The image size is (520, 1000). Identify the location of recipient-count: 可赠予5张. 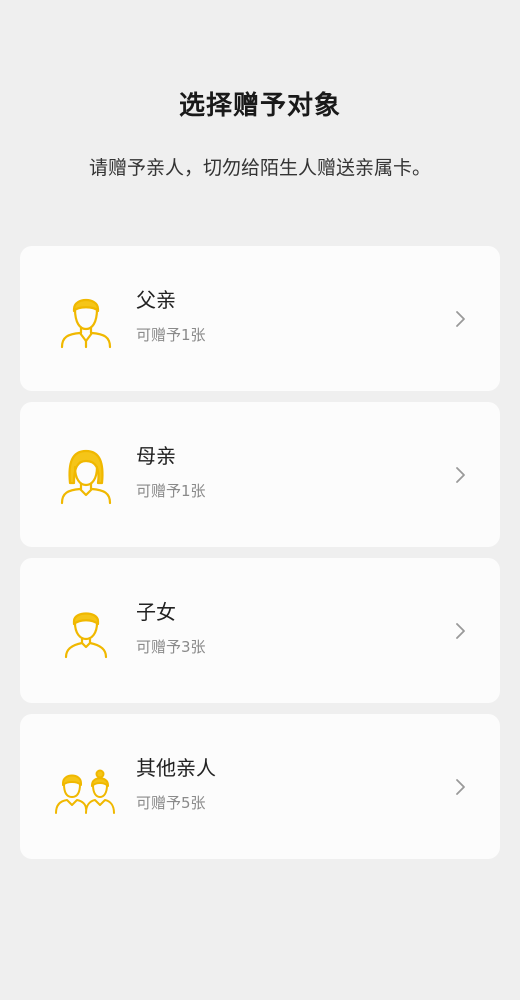
(171, 802).